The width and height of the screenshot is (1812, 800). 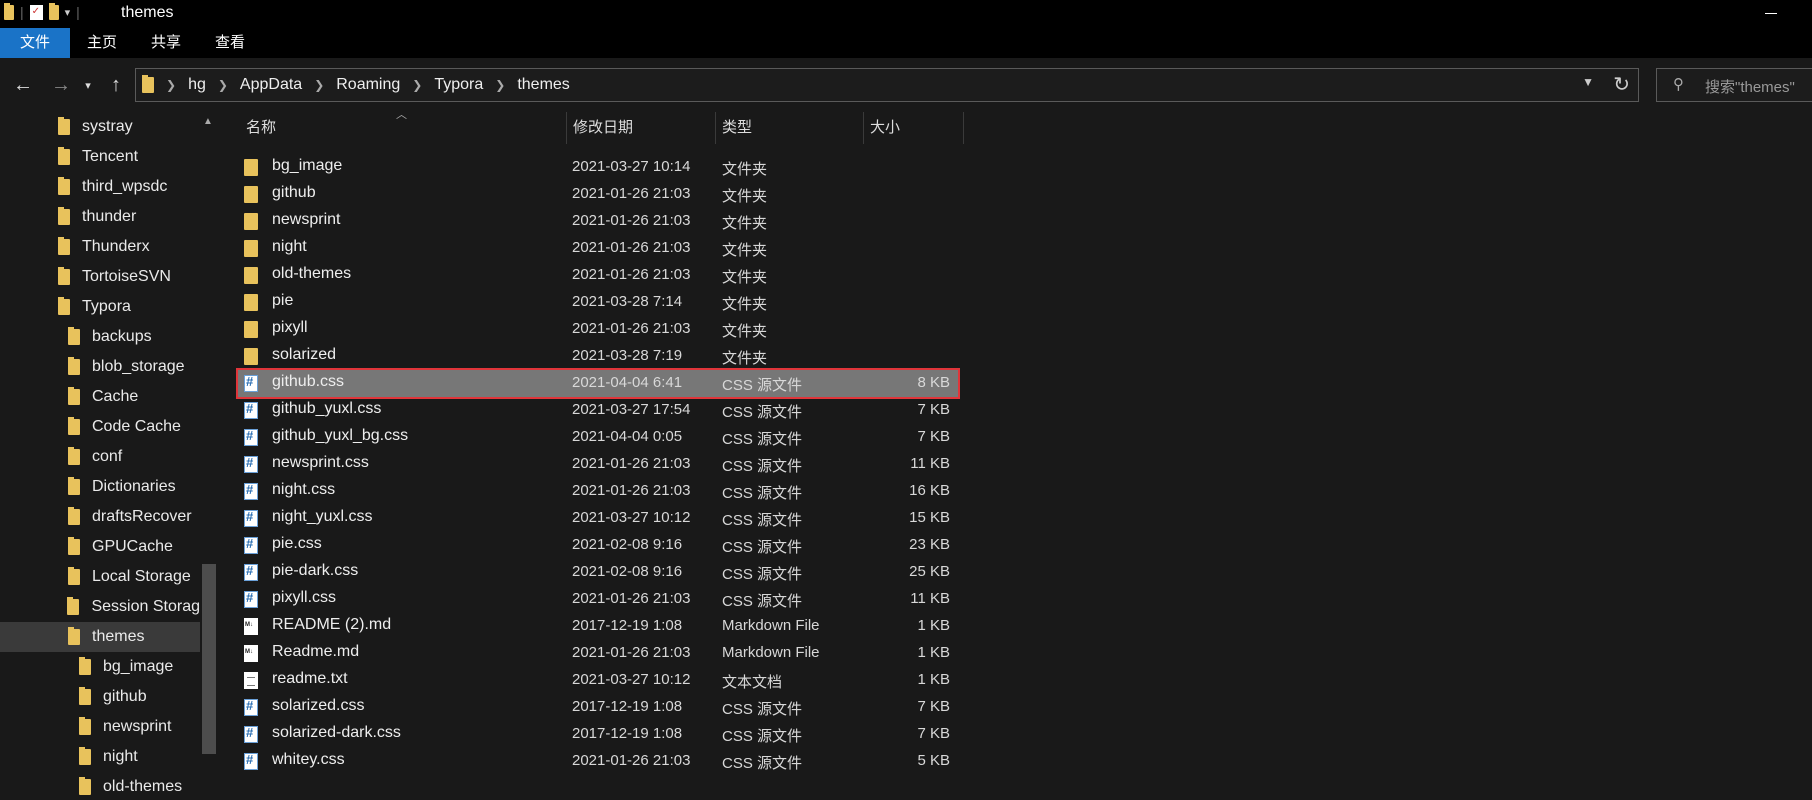 What do you see at coordinates (1621, 84) in the screenshot?
I see `refresh-icon: ↻` at bounding box center [1621, 84].